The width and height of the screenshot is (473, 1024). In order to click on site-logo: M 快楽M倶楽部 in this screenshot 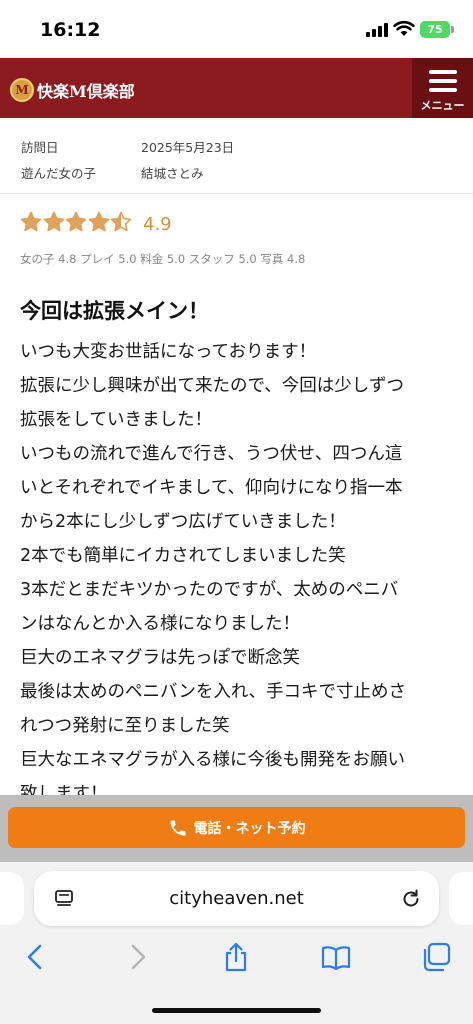, I will do `click(72, 90)`.